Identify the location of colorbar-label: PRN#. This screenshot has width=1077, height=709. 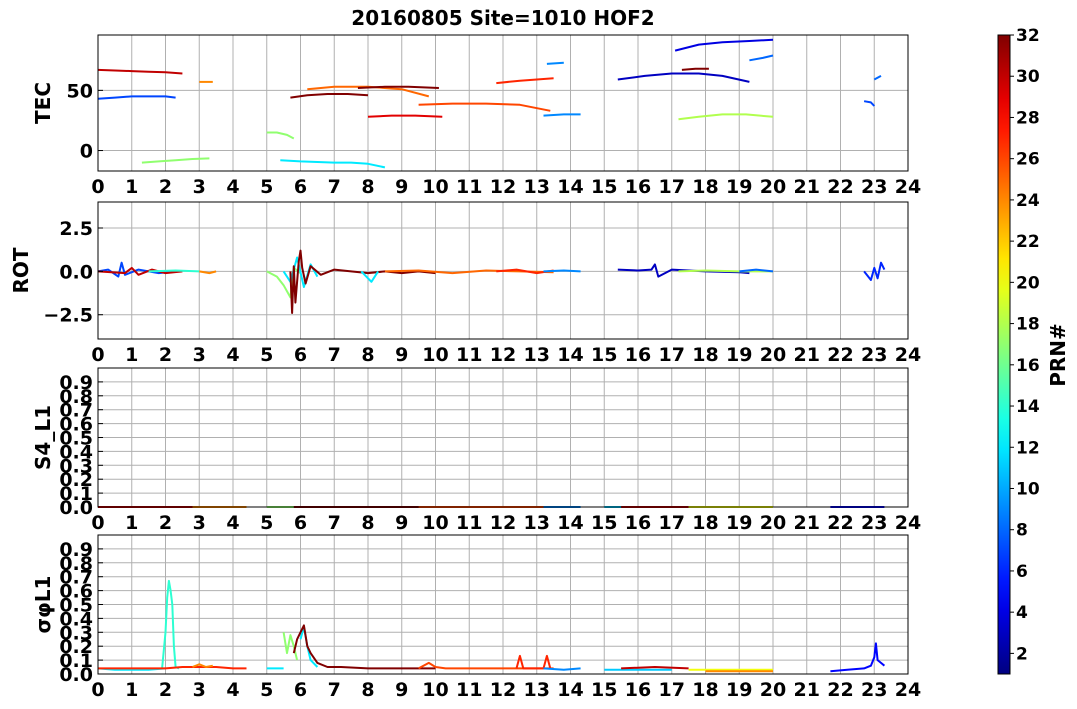
(1058, 355).